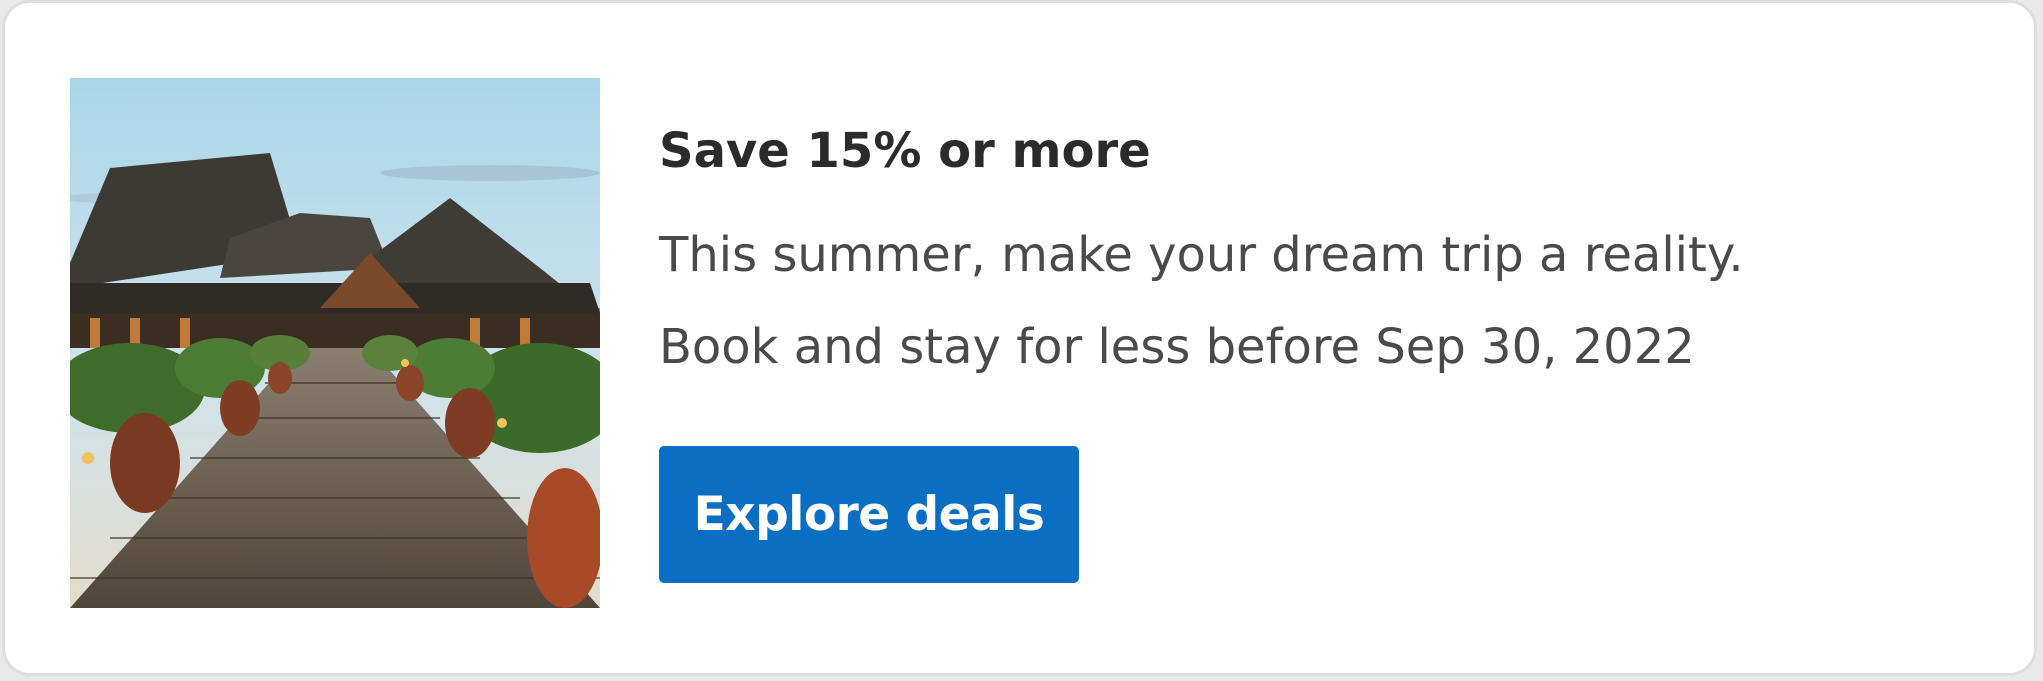 The width and height of the screenshot is (2043, 681). I want to click on promo-headline: Save 15% or more, so click(905, 151).